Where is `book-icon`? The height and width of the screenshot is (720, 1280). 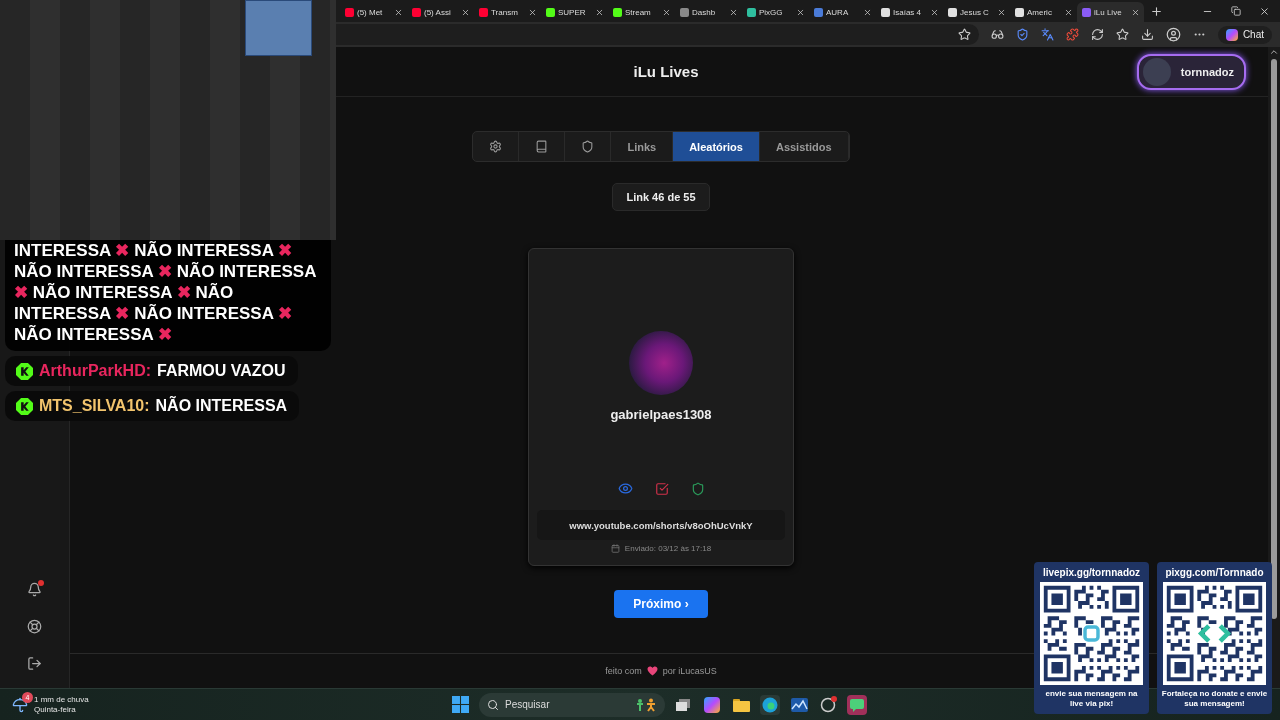 book-icon is located at coordinates (542, 146).